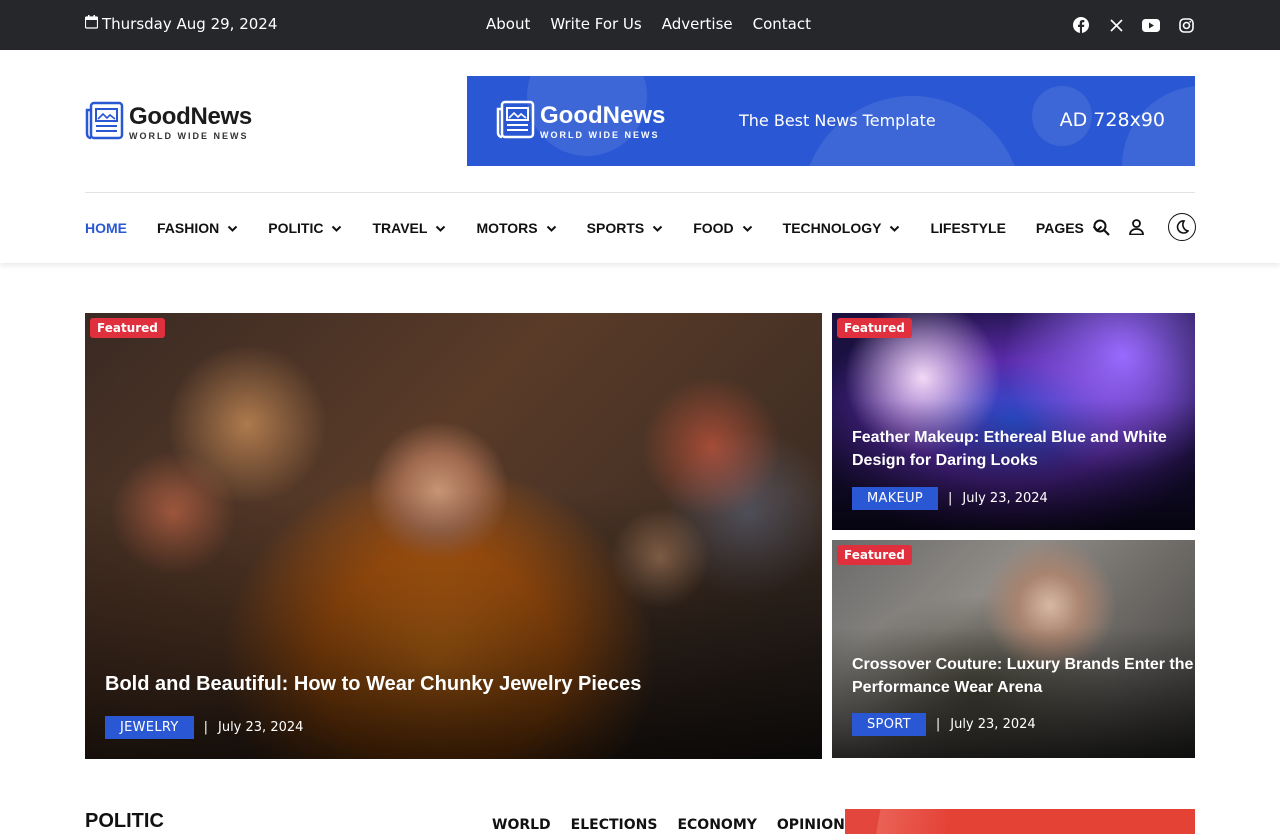 This screenshot has height=834, width=1280. Describe the element at coordinates (603, 115) in the screenshot. I see `ad-logo-name: GoodNews` at that location.